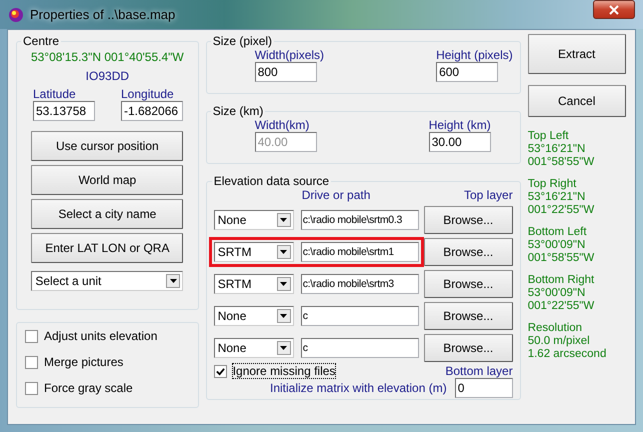  What do you see at coordinates (220, 371) in the screenshot?
I see `check-icon` at bounding box center [220, 371].